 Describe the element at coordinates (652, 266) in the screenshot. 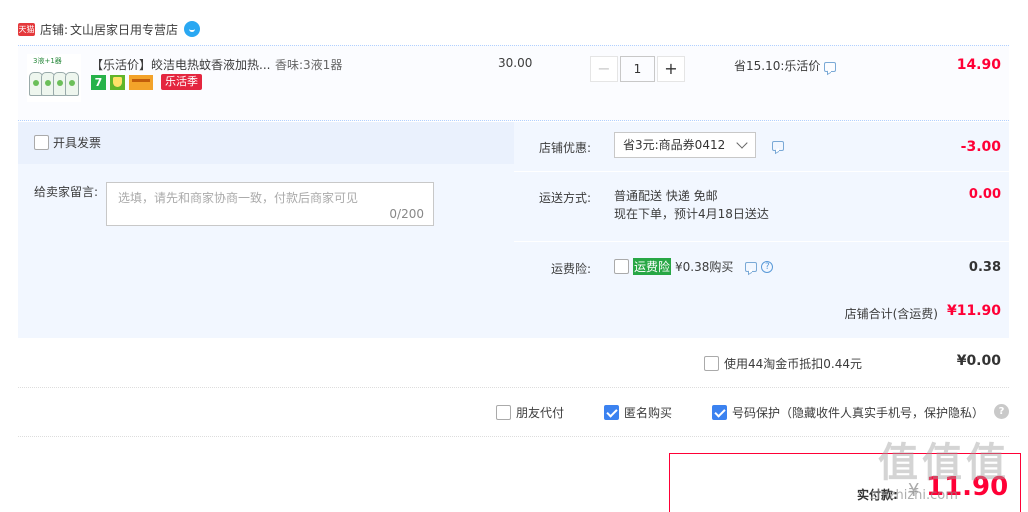

I see `shipping-insurance-tag: 运费险` at that location.